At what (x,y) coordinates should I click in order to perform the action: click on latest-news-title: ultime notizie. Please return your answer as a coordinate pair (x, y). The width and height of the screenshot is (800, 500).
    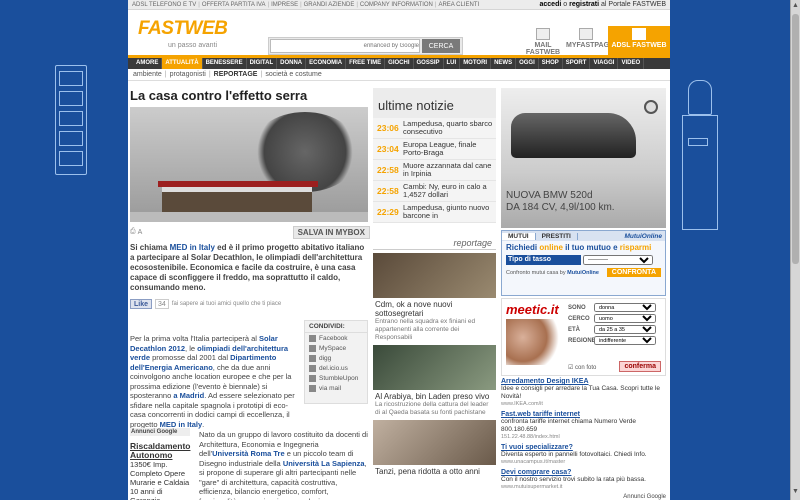
    Looking at the image, I should click on (434, 103).